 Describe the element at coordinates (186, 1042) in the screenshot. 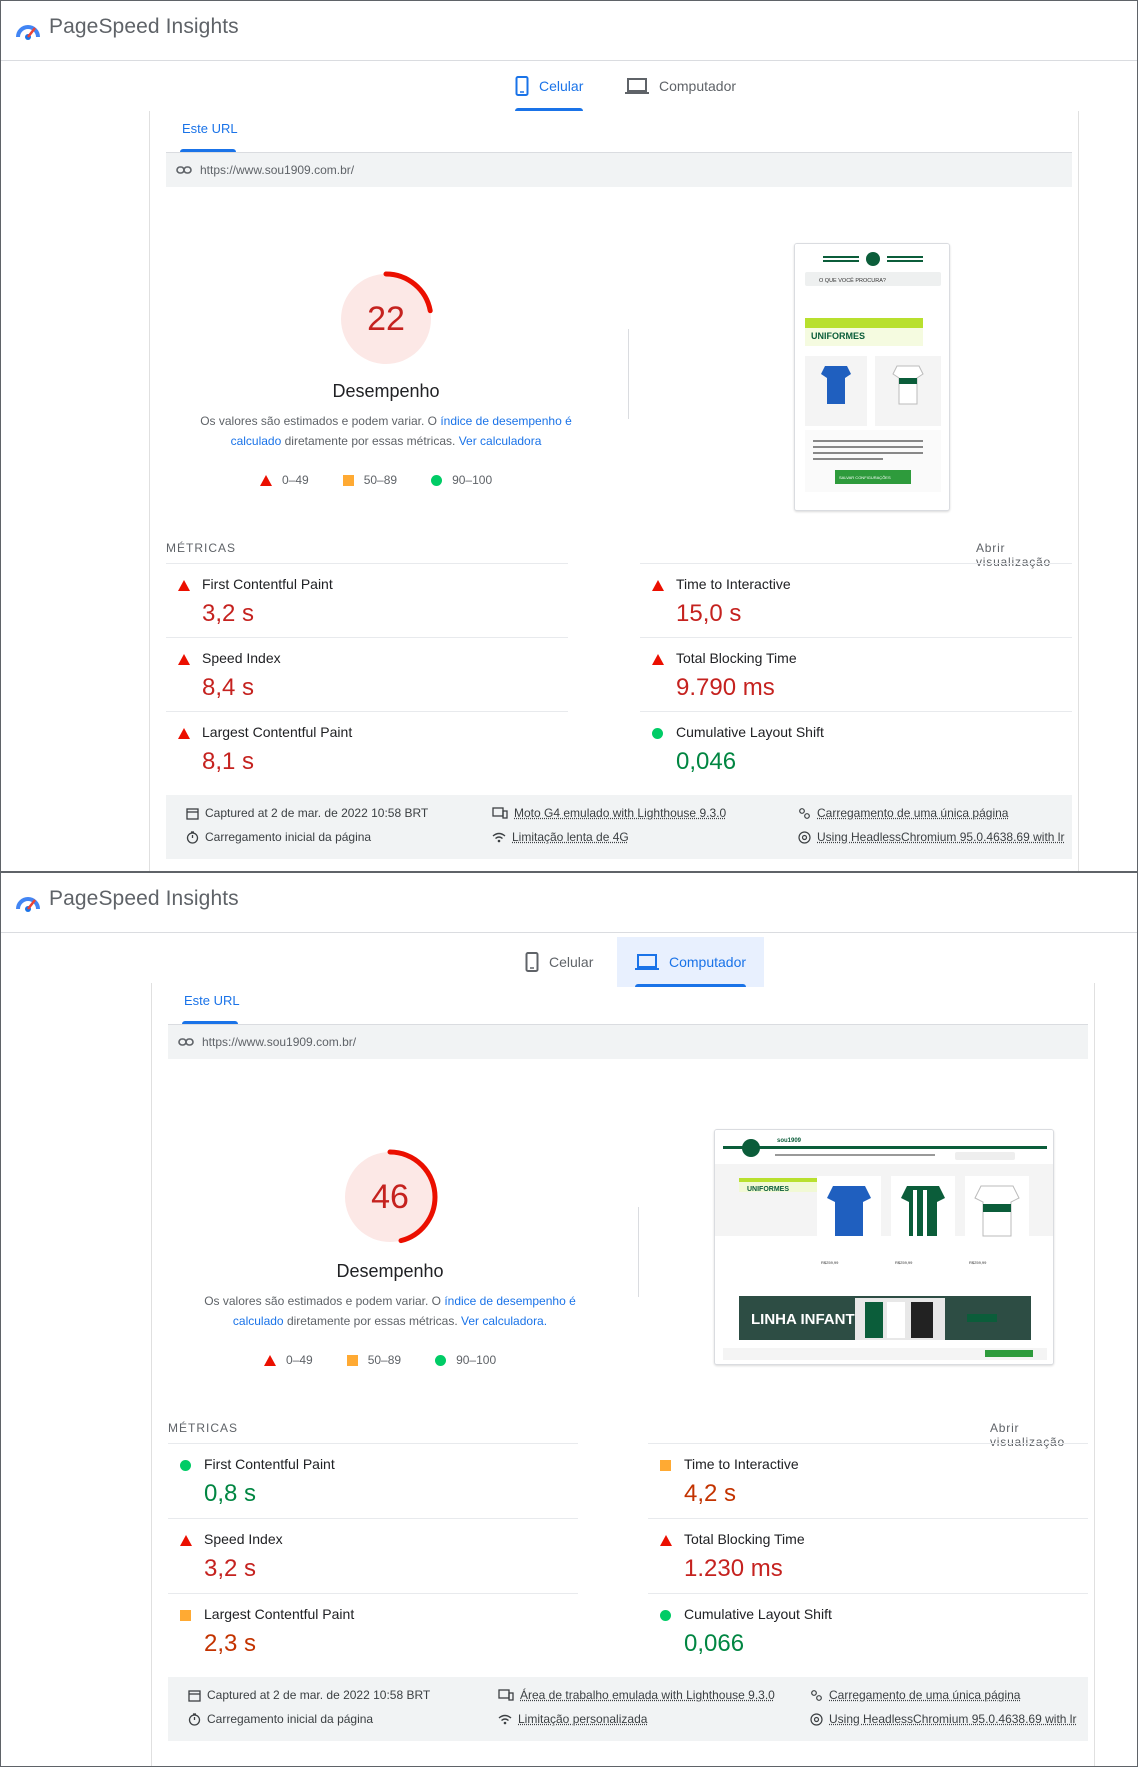

I see `link-icon` at that location.